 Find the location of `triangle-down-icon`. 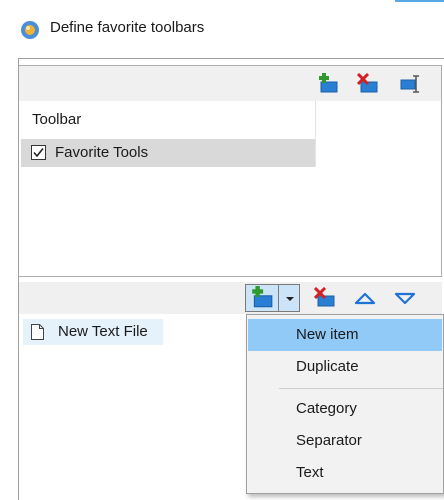

triangle-down-icon is located at coordinates (405, 298).